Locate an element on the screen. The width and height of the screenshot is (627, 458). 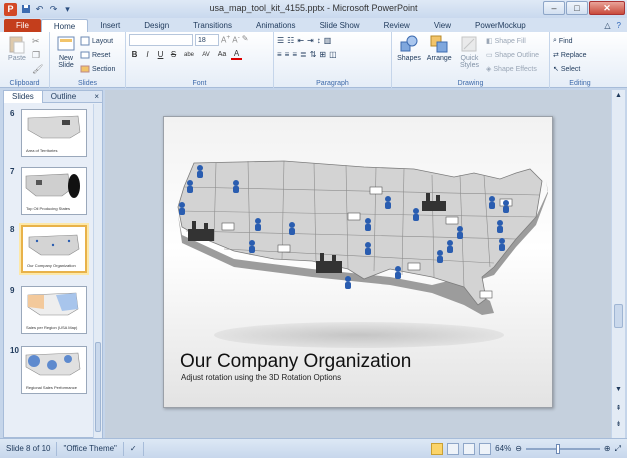
line-spacing-icon: ↕ is located at coordinates (319, 40).